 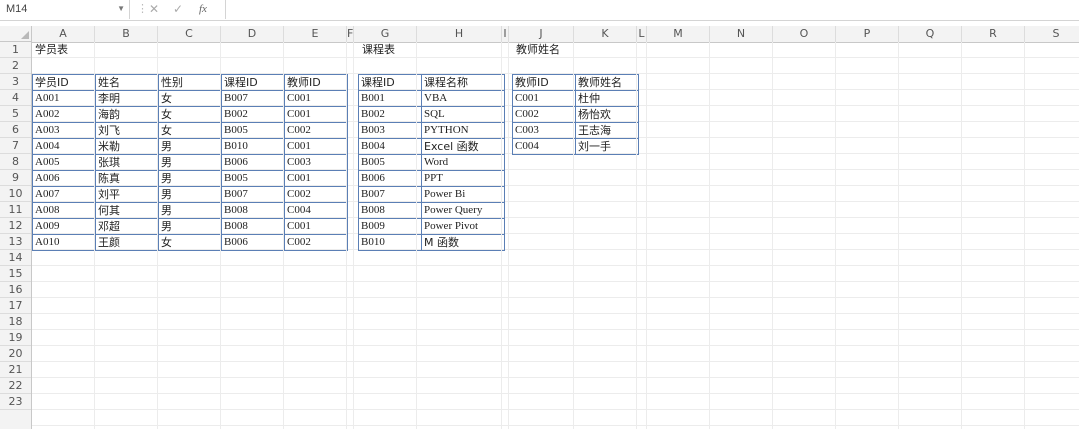 I want to click on course-cell: B004, so click(x=390, y=146).